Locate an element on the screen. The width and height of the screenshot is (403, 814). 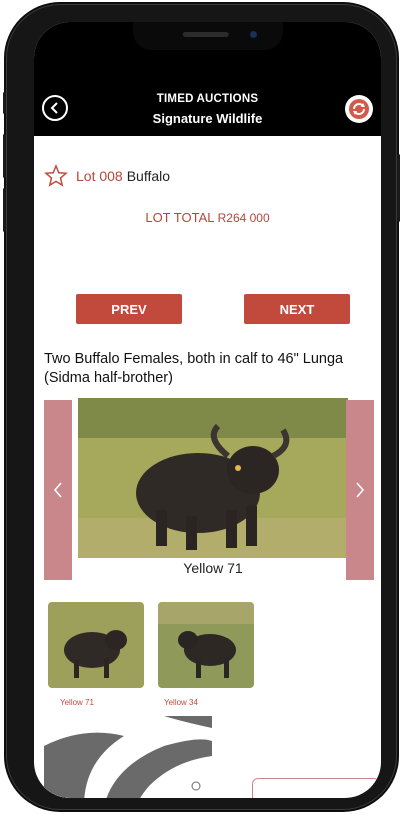
thumbnail-1-caption: Yellow 71 is located at coordinates (77, 702).